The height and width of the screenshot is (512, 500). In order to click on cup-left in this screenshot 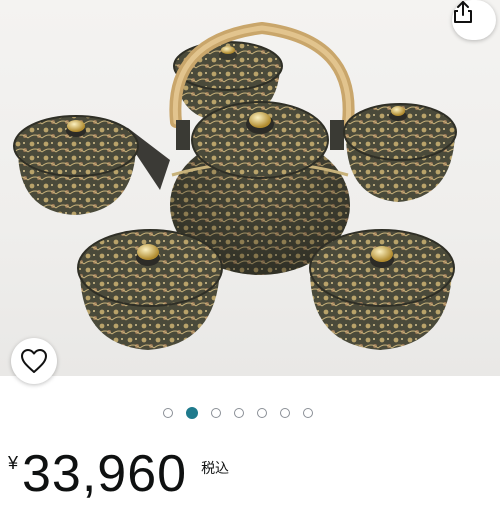, I will do `click(76, 165)`.